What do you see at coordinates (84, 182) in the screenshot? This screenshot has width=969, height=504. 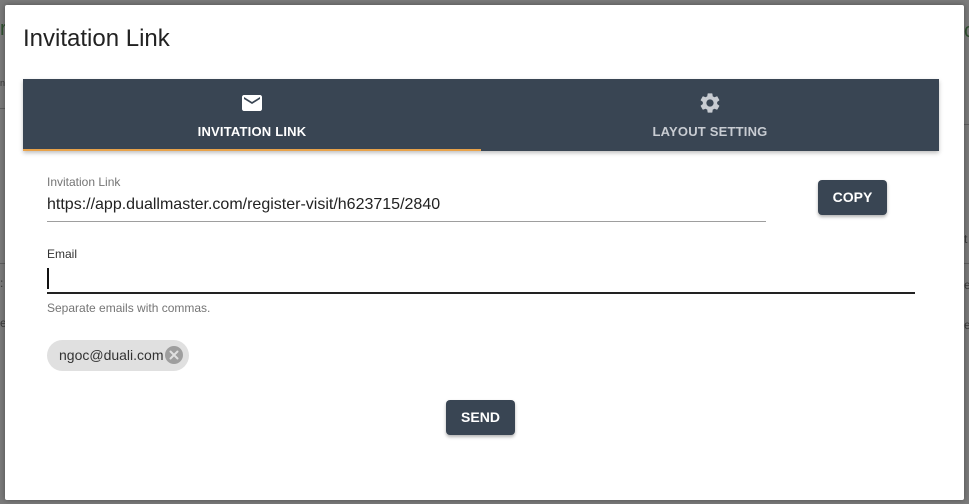 I see `invitation-link-label: Invitation Link` at bounding box center [84, 182].